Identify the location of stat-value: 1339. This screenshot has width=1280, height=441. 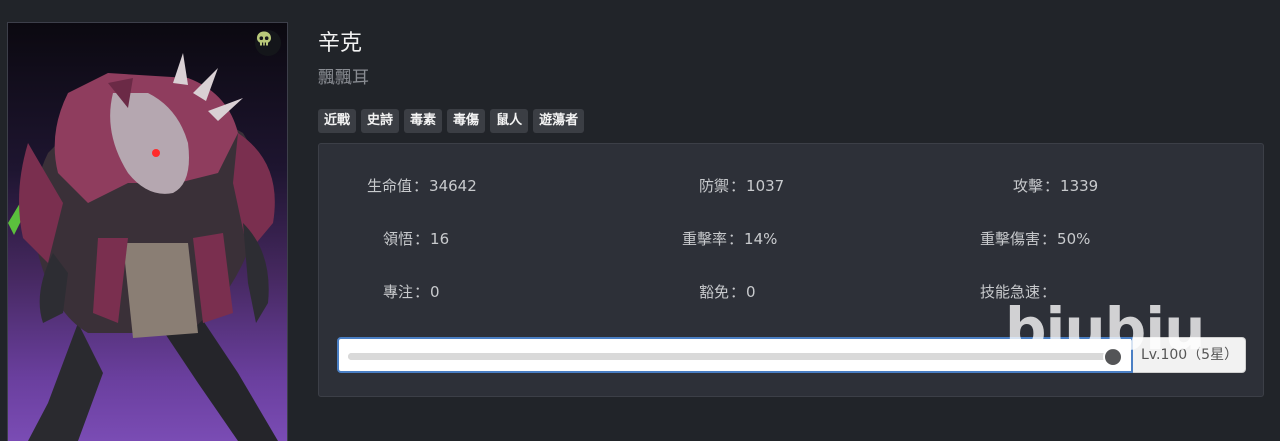
(1079, 186).